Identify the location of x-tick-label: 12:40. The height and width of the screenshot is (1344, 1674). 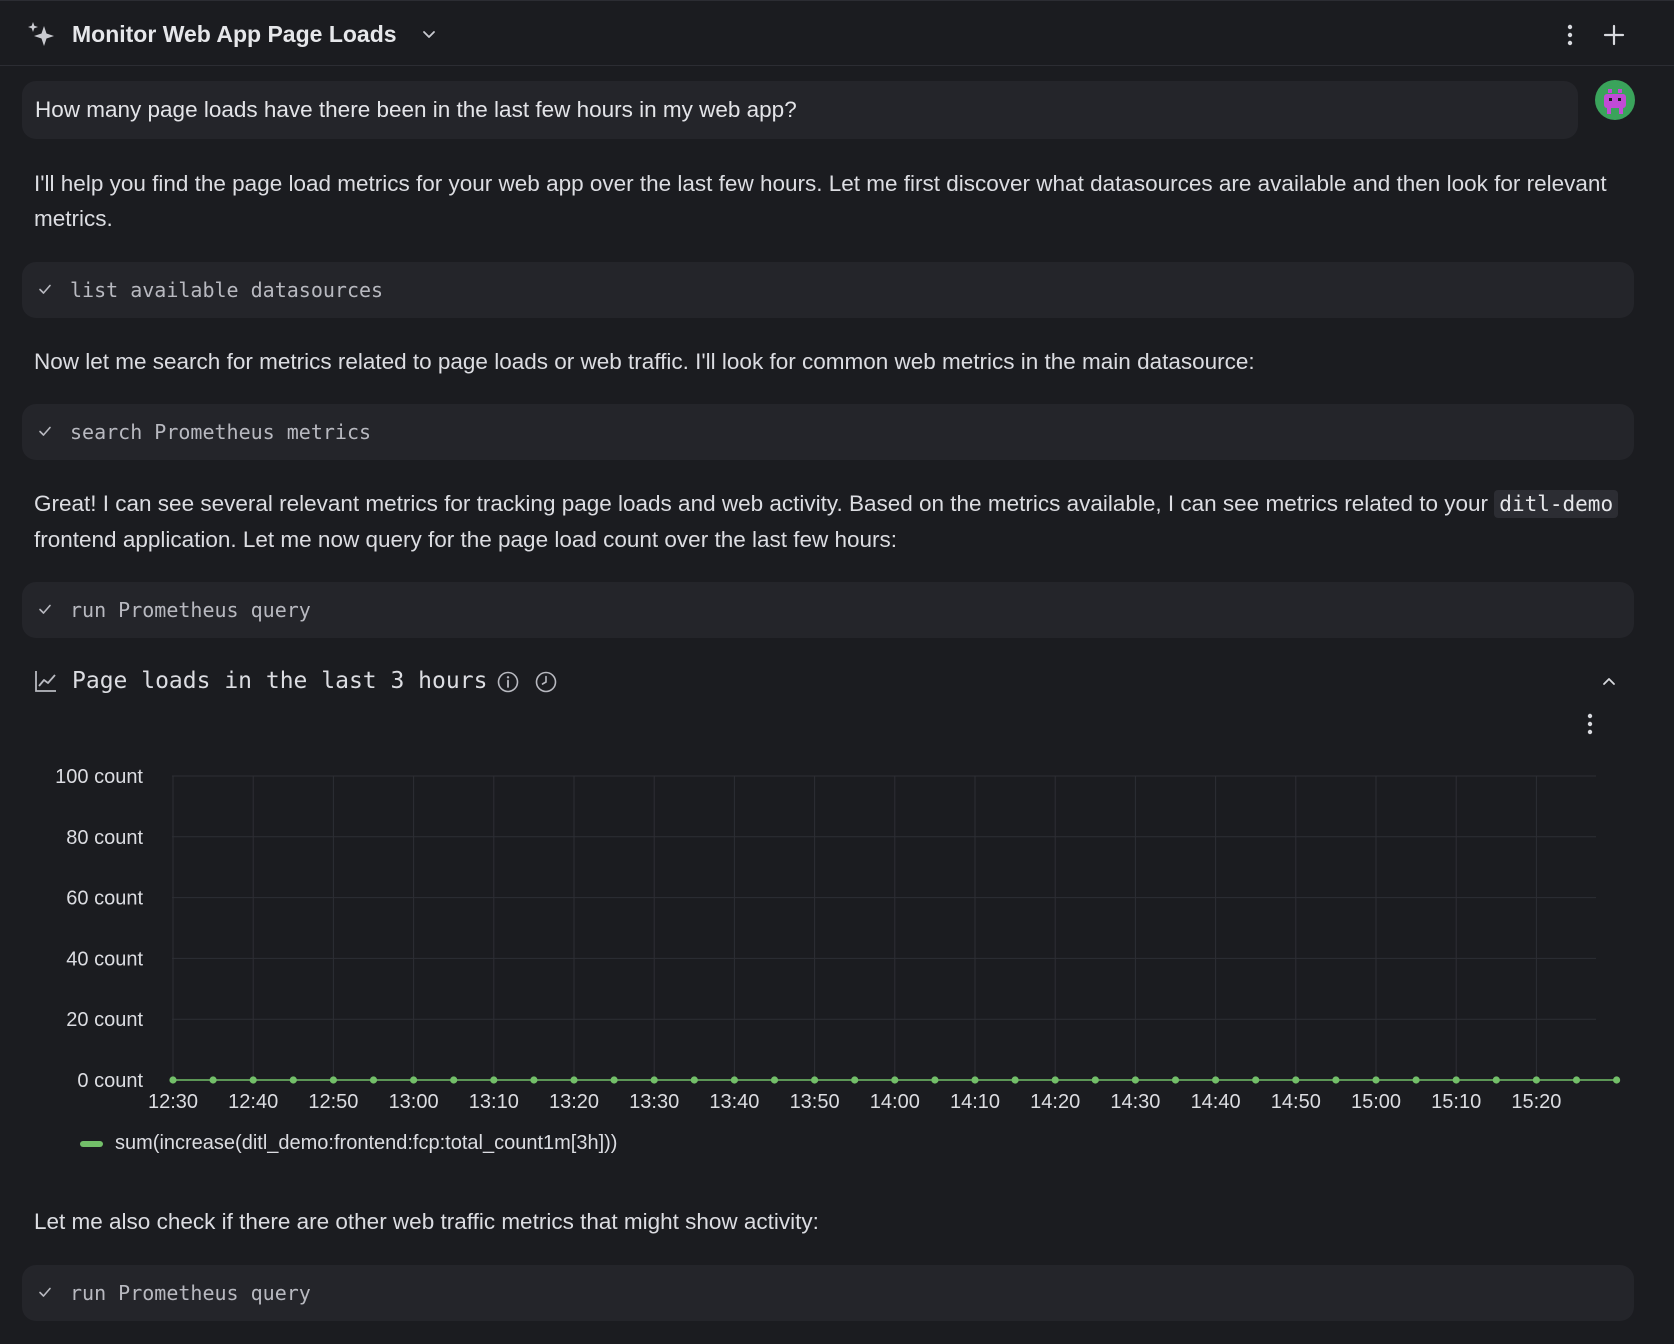
(253, 1100).